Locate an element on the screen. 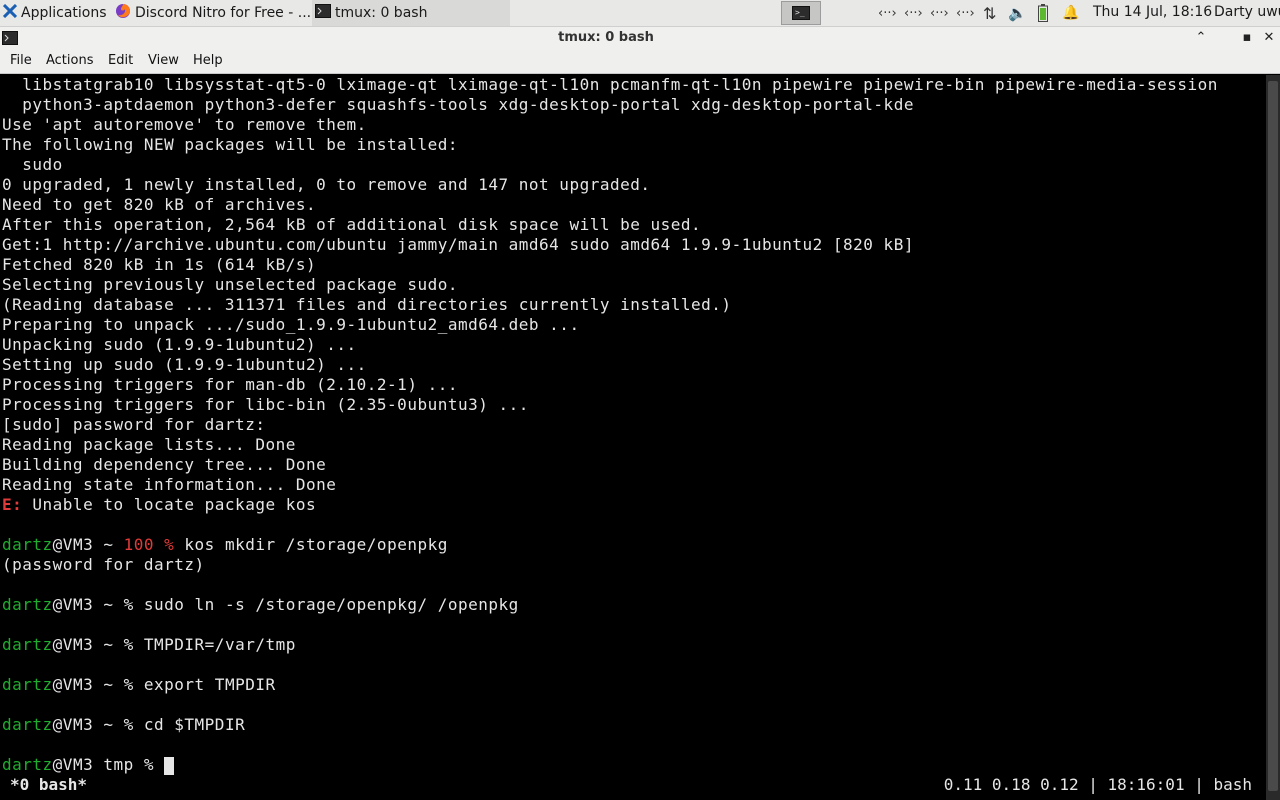 This screenshot has height=800, width=1280. close-button: ✕ is located at coordinates (1269, 38).